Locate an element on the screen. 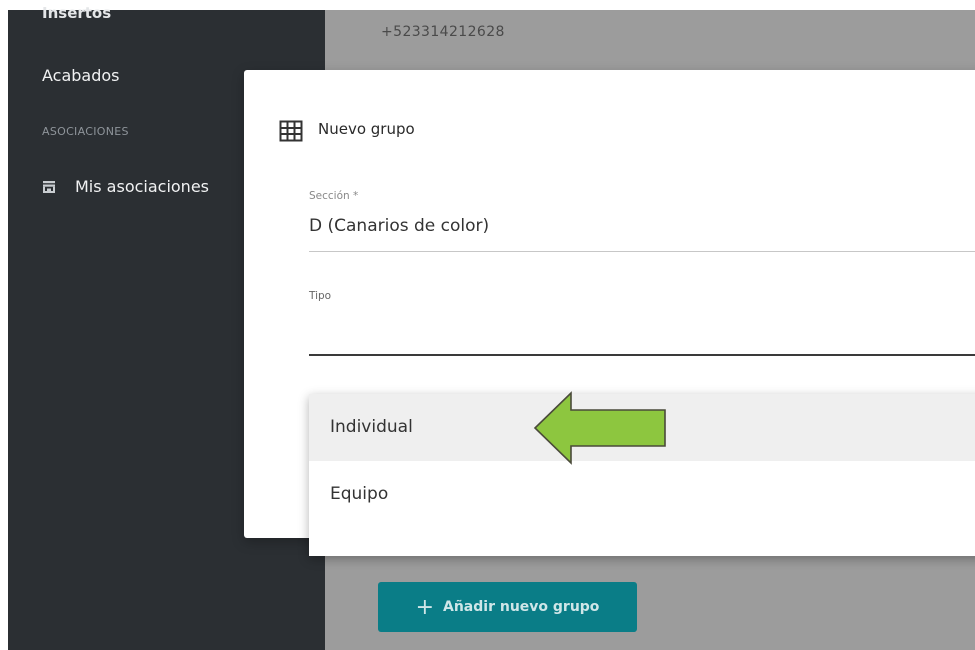  add-group-button: + Añadir nuevo grupo is located at coordinates (507, 607).